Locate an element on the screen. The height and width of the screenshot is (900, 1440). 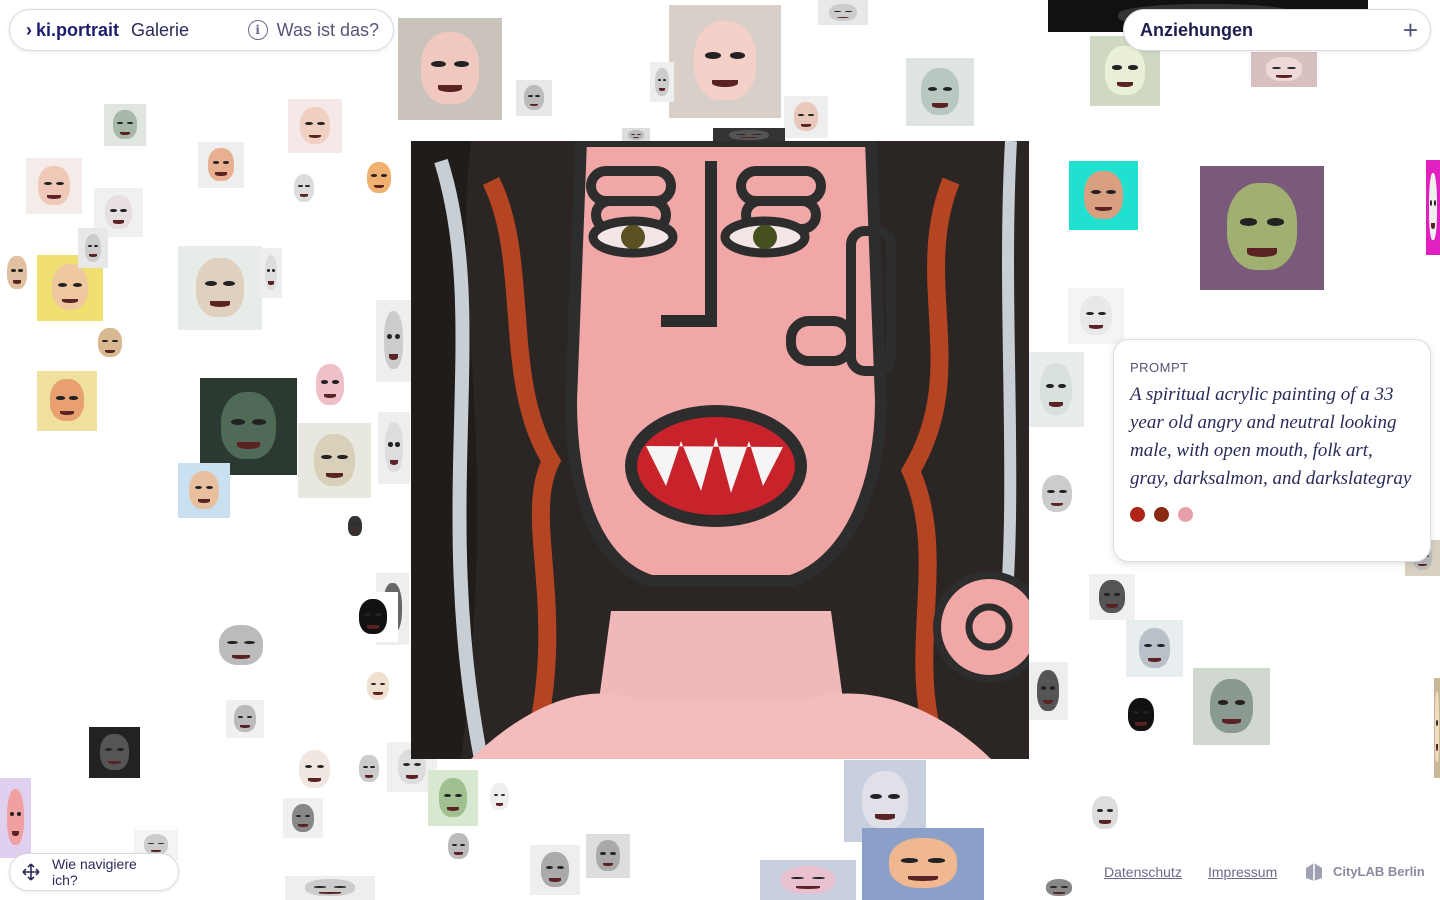
citylab-logo: CityLAB Berlin is located at coordinates (1364, 871).